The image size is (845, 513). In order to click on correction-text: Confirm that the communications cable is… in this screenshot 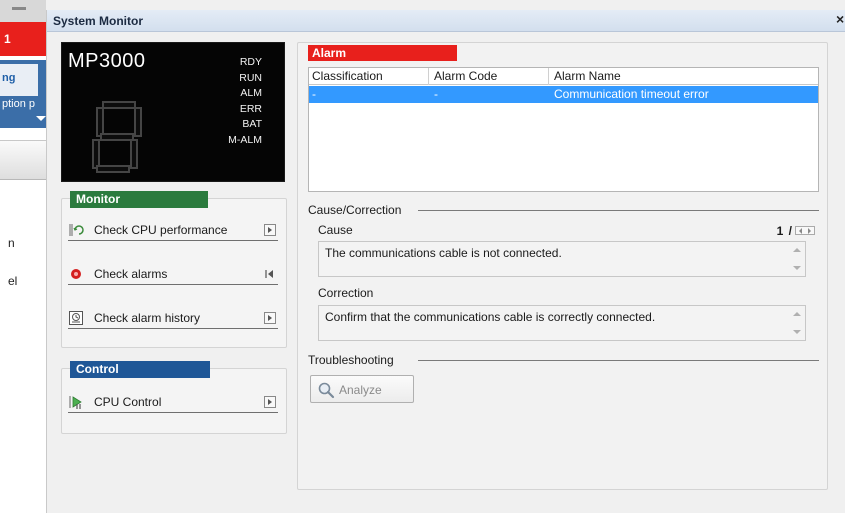, I will do `click(490, 317)`.